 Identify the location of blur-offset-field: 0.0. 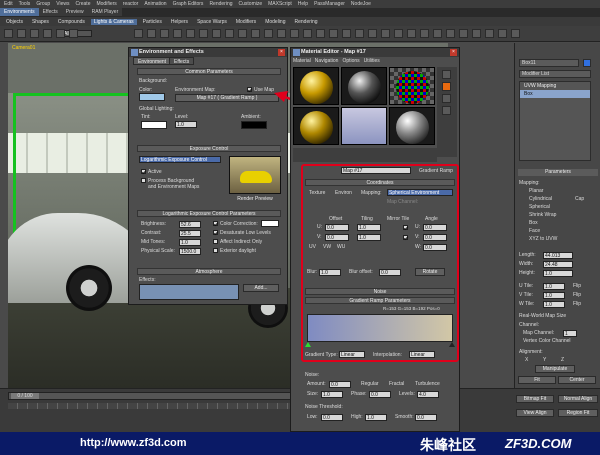
(390, 272).